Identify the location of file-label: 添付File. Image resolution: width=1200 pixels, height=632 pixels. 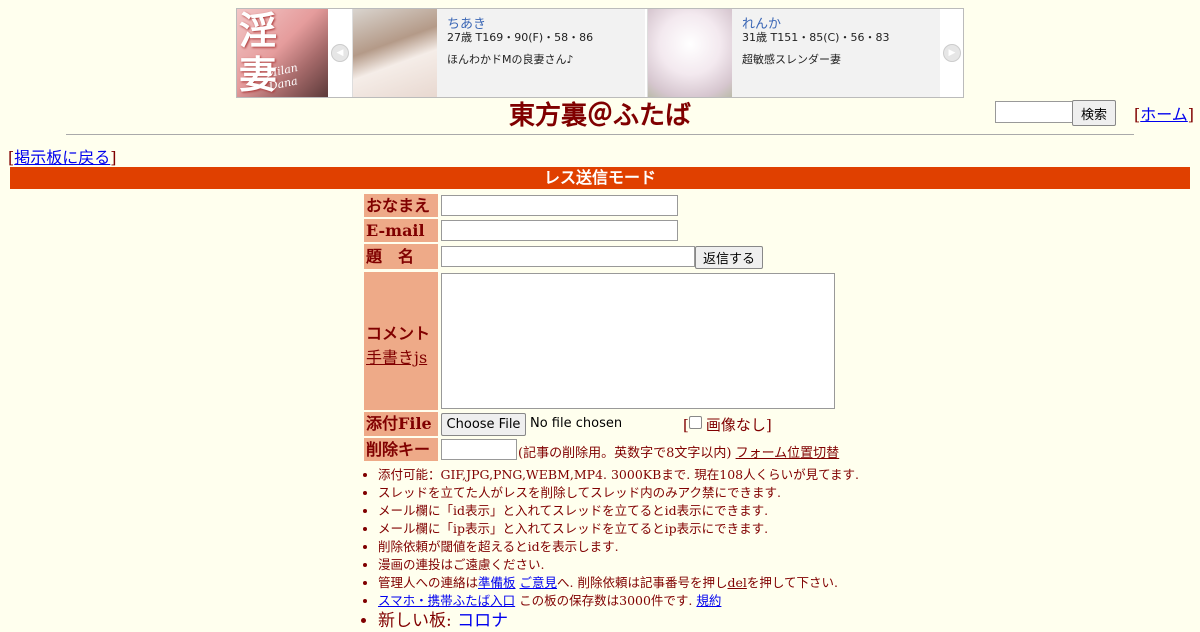
(401, 424).